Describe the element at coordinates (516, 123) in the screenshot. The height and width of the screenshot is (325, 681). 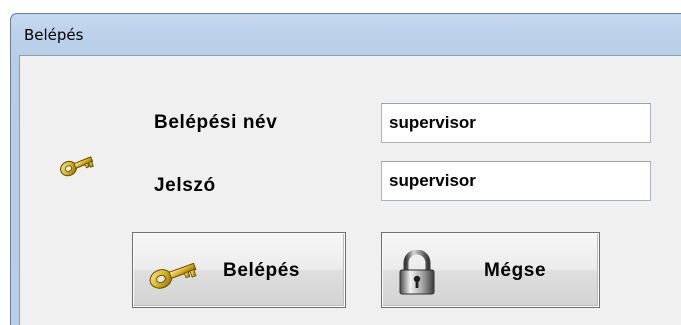
I see `username-field` at that location.